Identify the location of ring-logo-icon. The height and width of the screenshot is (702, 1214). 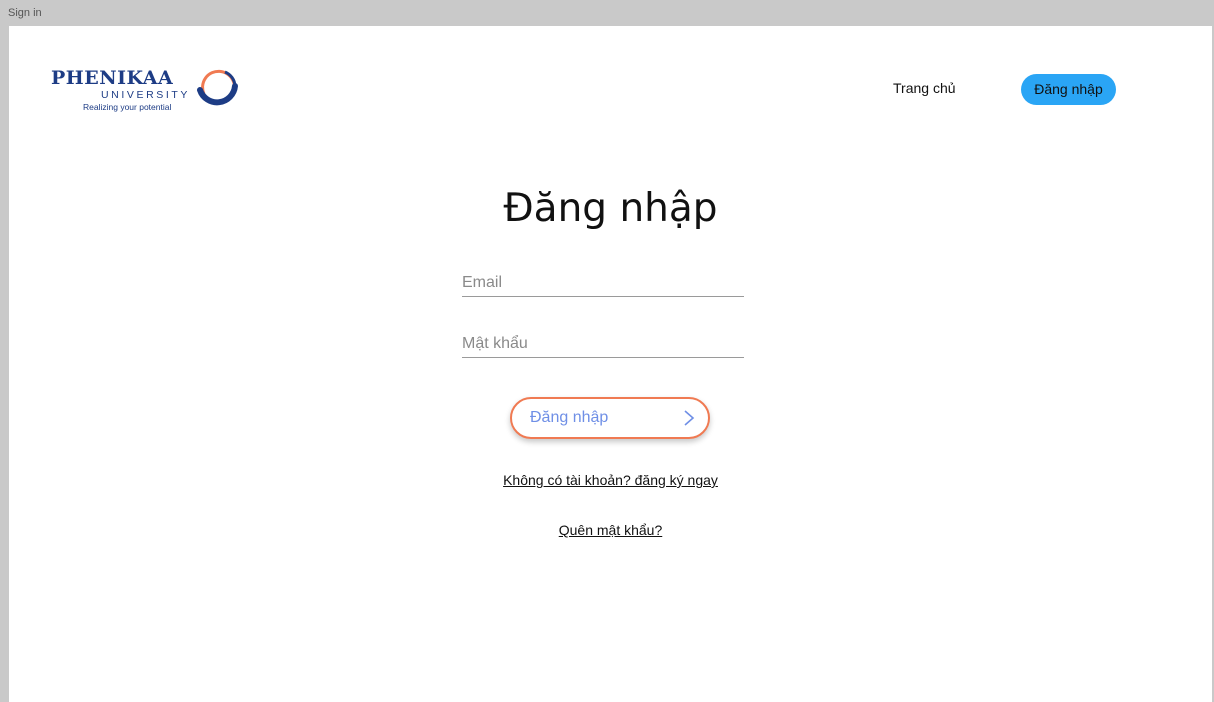
(217, 87).